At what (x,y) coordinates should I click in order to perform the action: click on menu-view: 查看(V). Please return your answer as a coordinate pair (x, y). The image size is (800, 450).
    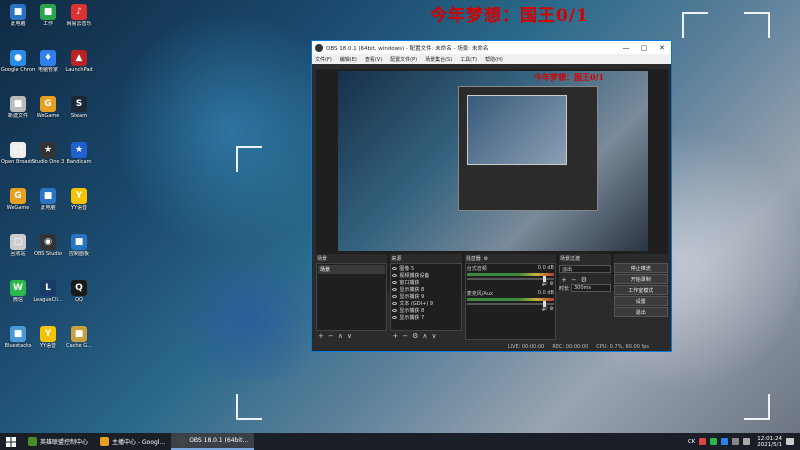
    Looking at the image, I should click on (373, 59).